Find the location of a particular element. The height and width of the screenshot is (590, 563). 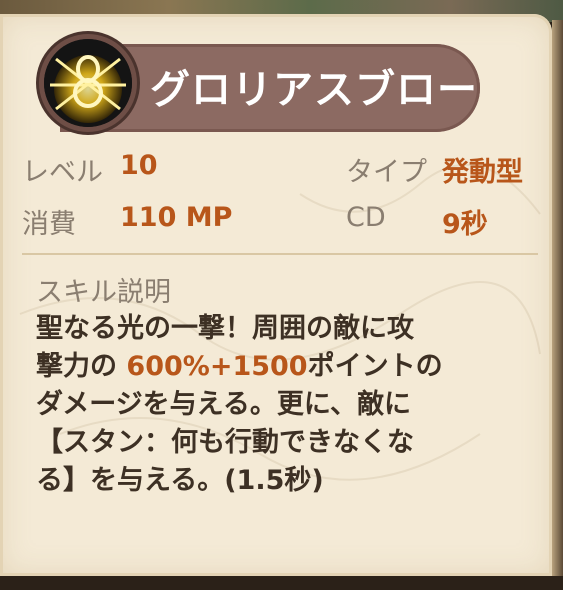

section-divider is located at coordinates (280, 254).